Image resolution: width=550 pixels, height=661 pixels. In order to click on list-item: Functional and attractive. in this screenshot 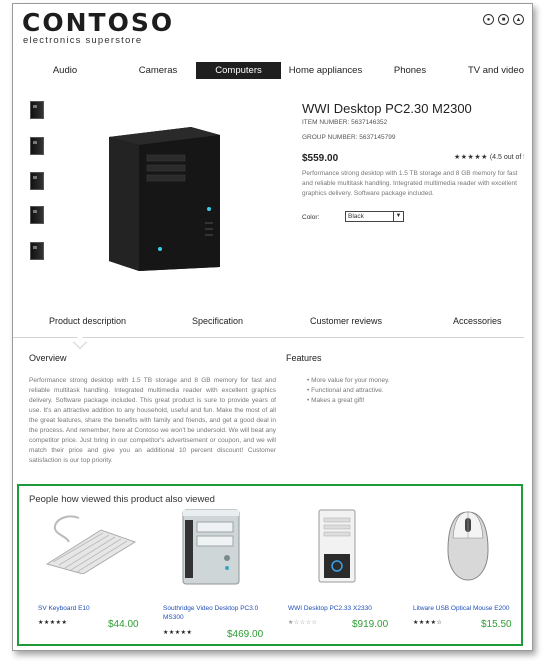, I will do `click(348, 391)`.